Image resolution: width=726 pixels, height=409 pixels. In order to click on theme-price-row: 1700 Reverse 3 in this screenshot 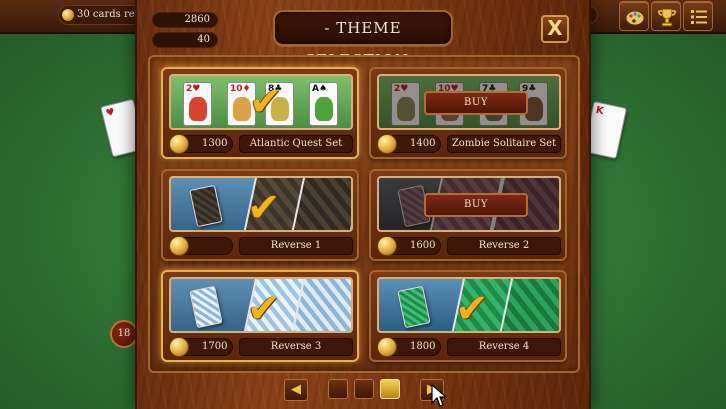, I will do `click(261, 347)`.